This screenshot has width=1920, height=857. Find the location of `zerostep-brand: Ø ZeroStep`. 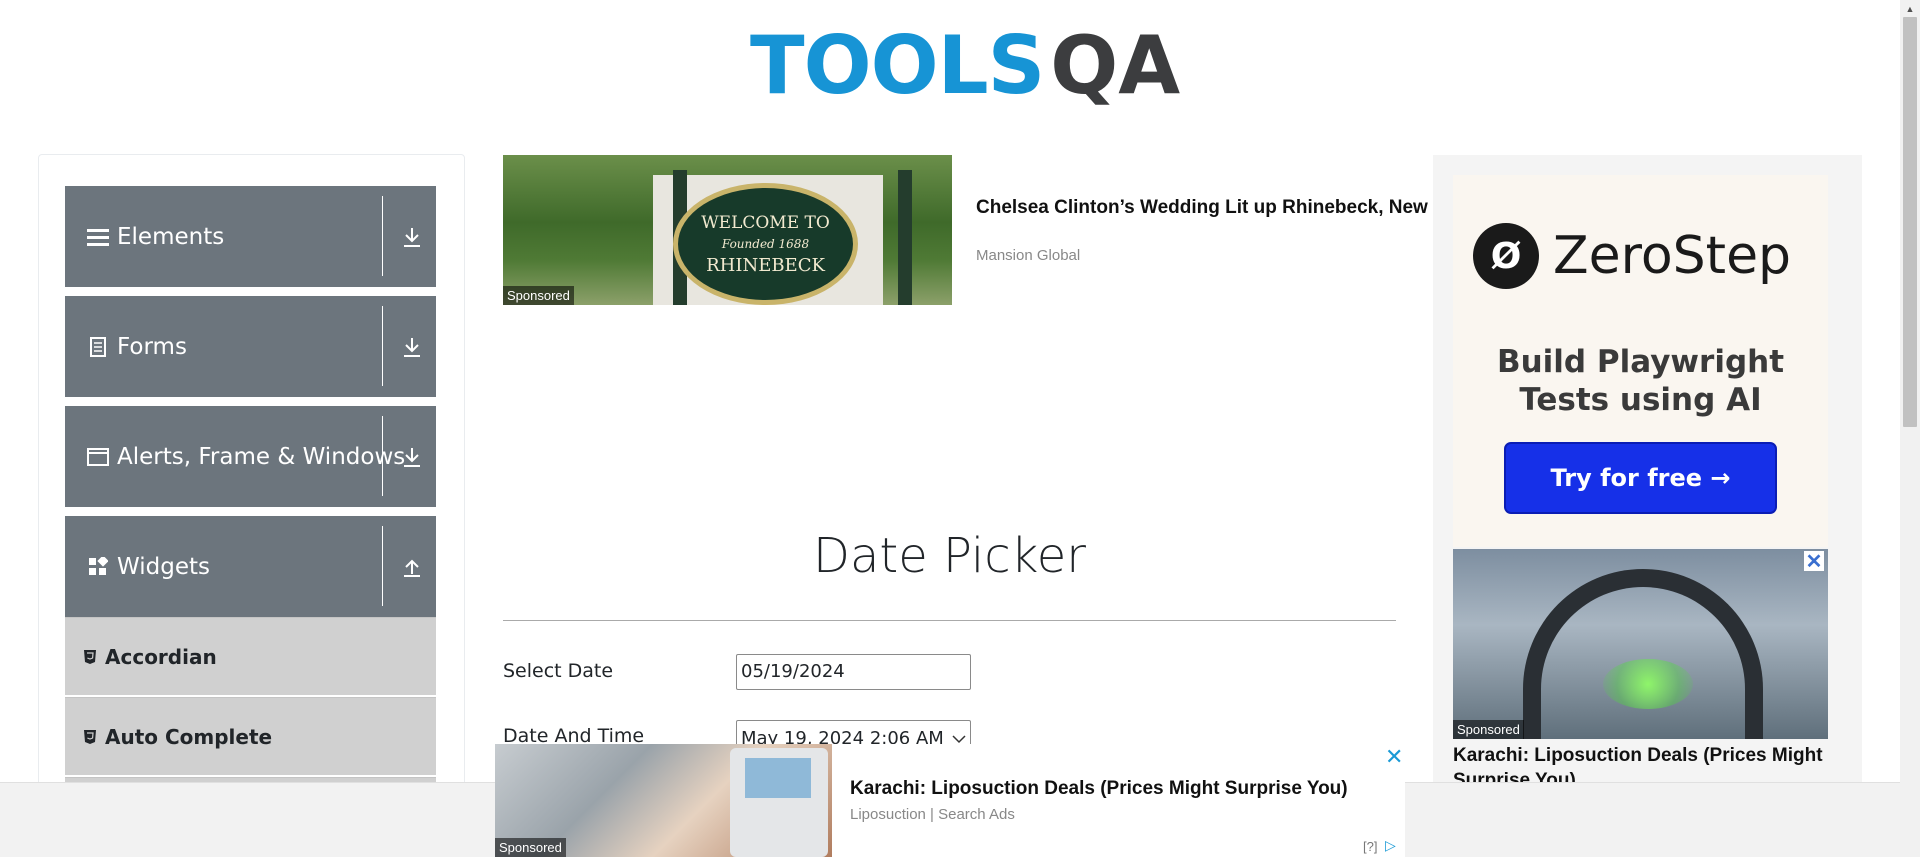

zerostep-brand: Ø ZeroStep is located at coordinates (1632, 256).